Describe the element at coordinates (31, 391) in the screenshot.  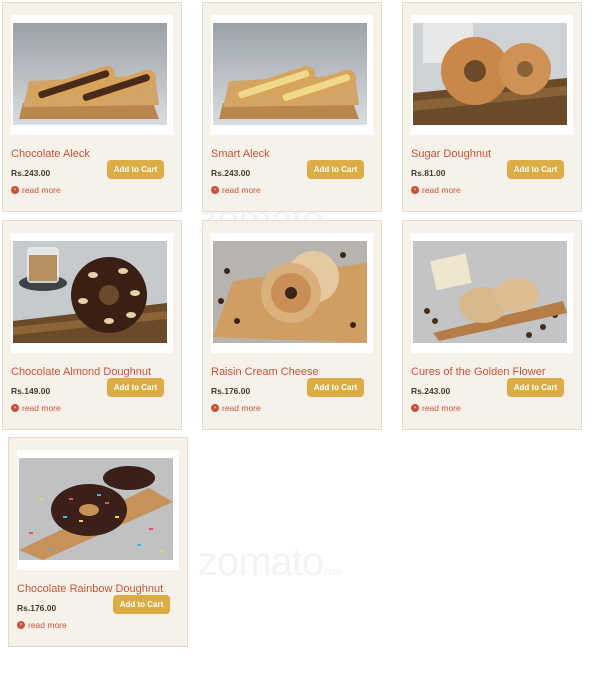
I see `product-price: Rs.149.00` at that location.